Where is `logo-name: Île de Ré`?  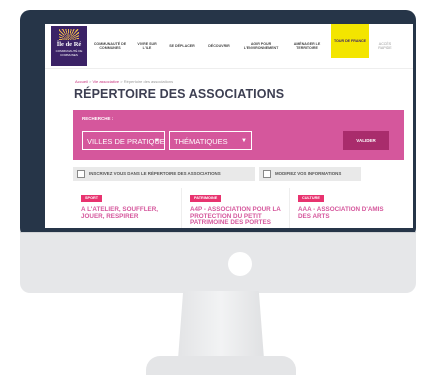
logo-name: Île de Ré is located at coordinates (69, 44).